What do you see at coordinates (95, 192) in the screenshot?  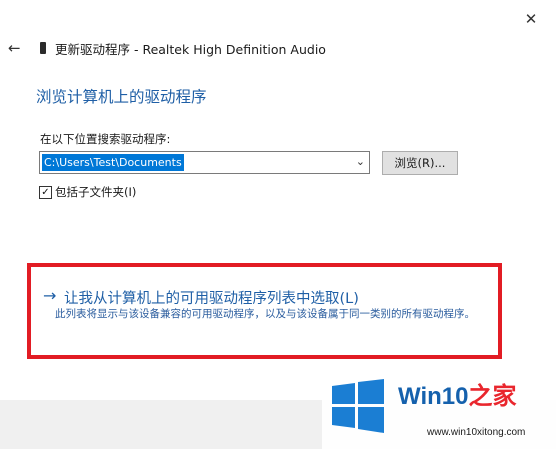 I see `include-subfolders-label: 包括子文件夹(I)` at bounding box center [95, 192].